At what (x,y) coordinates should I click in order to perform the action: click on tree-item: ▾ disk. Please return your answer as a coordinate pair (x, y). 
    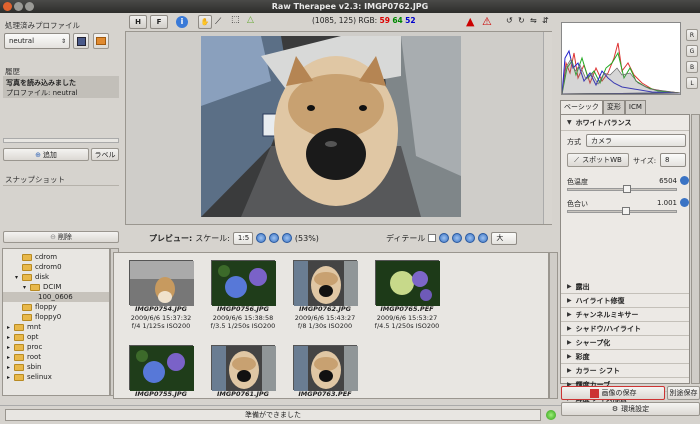
    Looking at the image, I should click on (56, 277).